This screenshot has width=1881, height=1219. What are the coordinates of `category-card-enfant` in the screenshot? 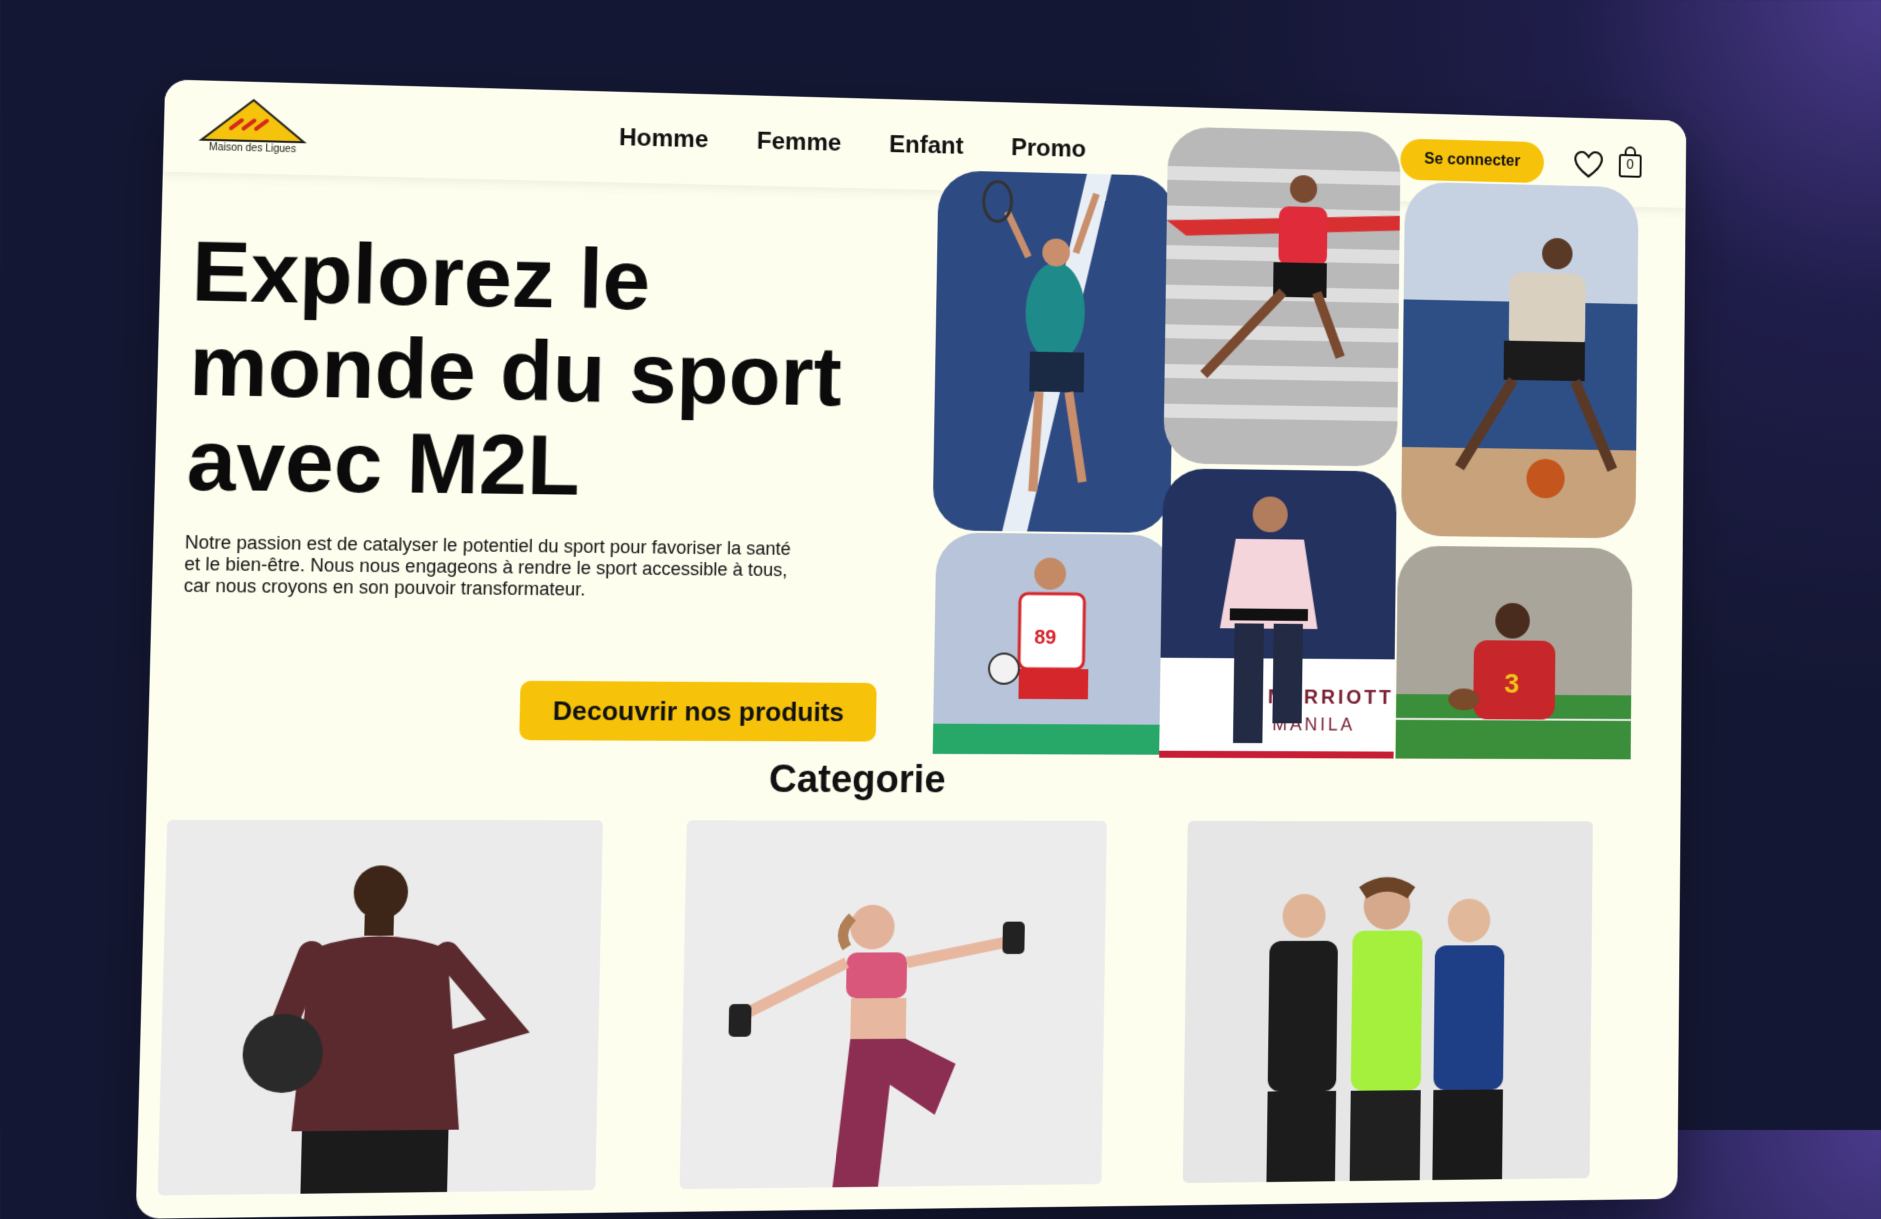 It's located at (1387, 1002).